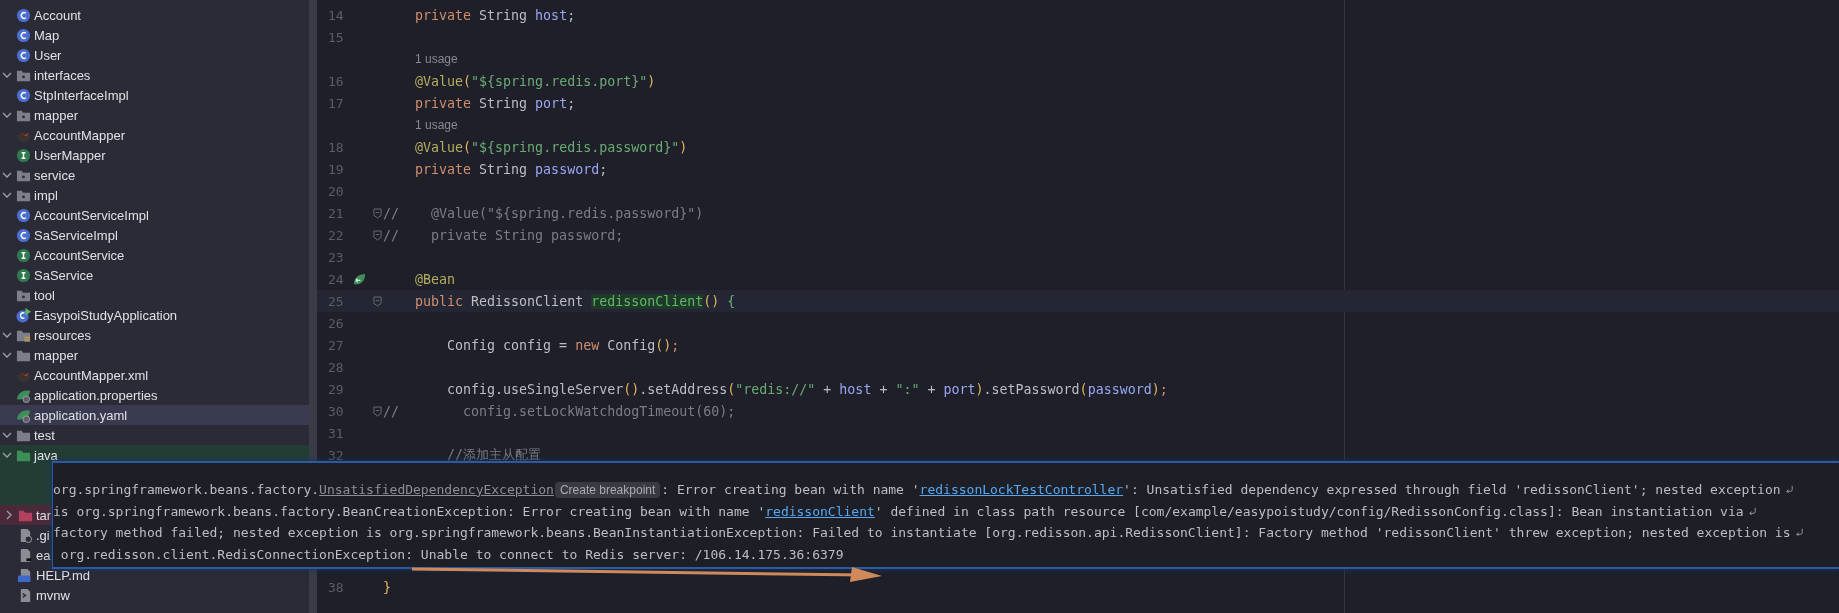 This screenshot has width=1839, height=613. Describe the element at coordinates (43, 555) in the screenshot. I see `tree-label: ea` at that location.